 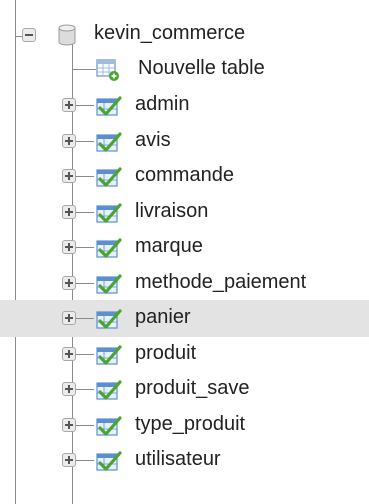 What do you see at coordinates (171, 211) in the screenshot?
I see `table-name: livraison` at bounding box center [171, 211].